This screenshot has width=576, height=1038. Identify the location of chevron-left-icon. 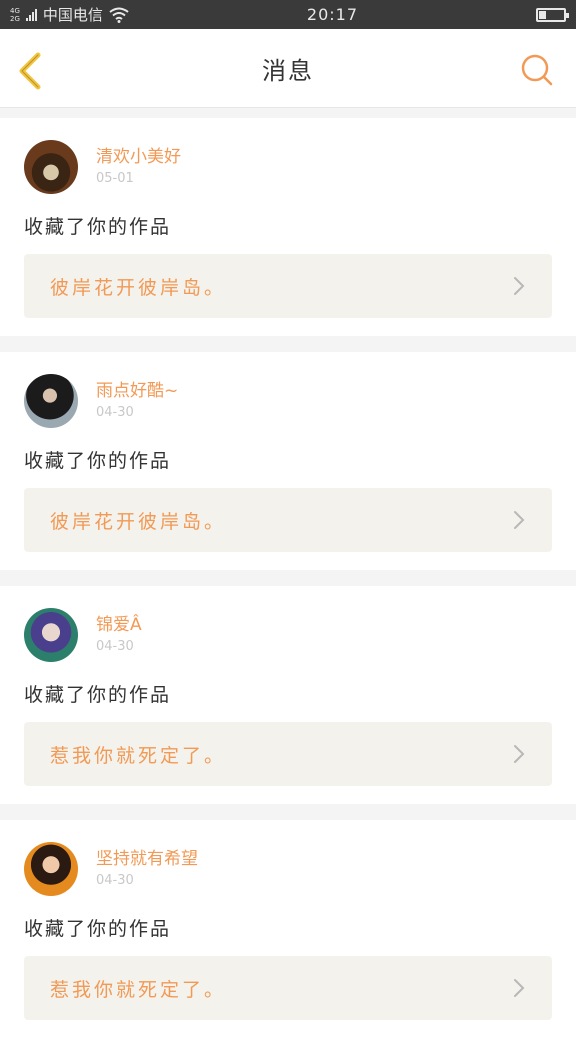
(30, 71).